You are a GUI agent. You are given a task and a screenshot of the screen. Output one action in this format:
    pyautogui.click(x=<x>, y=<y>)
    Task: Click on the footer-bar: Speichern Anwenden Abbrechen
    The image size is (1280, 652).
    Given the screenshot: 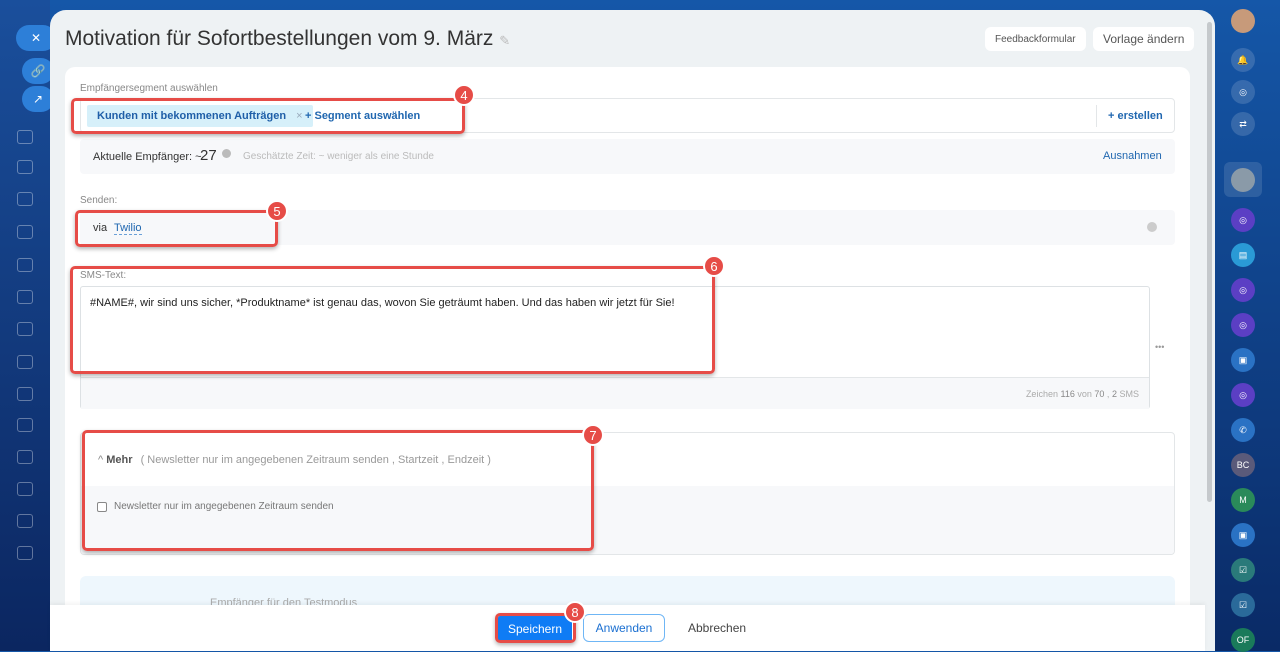 What is the action you would take?
    pyautogui.click(x=627, y=628)
    